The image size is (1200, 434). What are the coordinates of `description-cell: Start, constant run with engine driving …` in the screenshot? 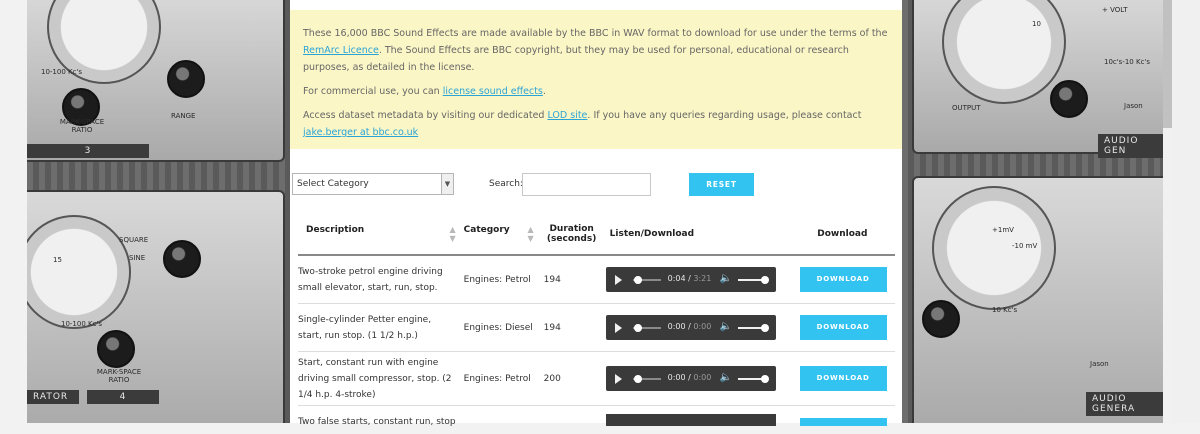 It's located at (379, 379).